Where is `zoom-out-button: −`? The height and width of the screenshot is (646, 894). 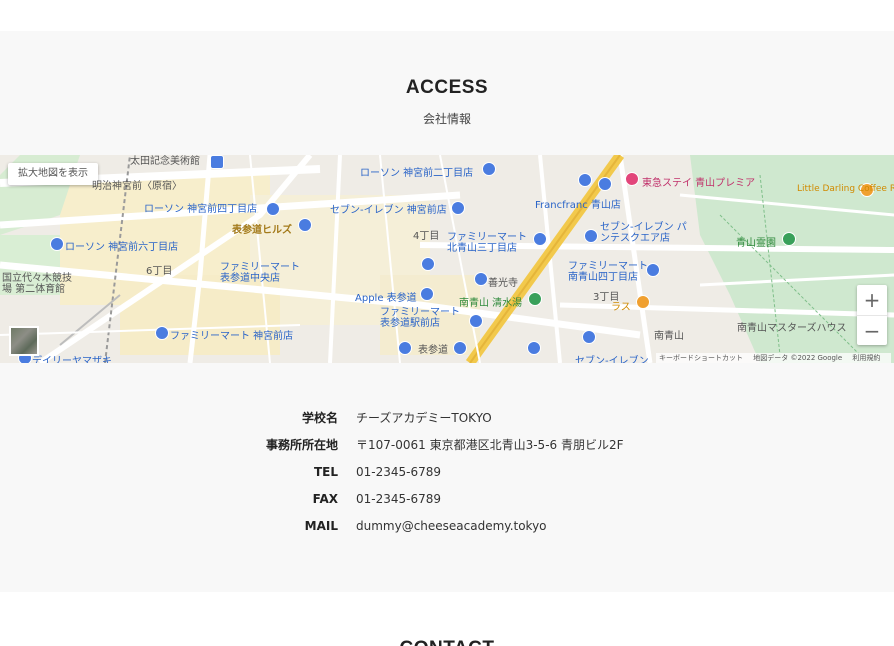
zoom-out-button: − is located at coordinates (872, 330).